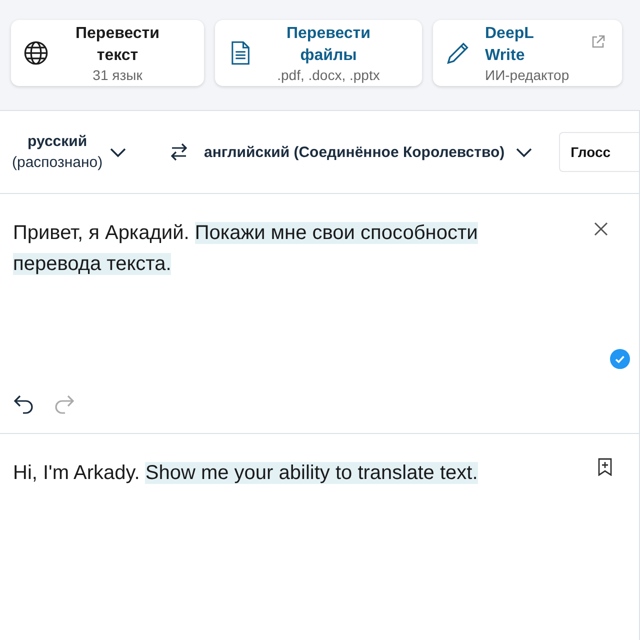 The image size is (640, 640). I want to click on detected-note: (распознано), so click(57, 162).